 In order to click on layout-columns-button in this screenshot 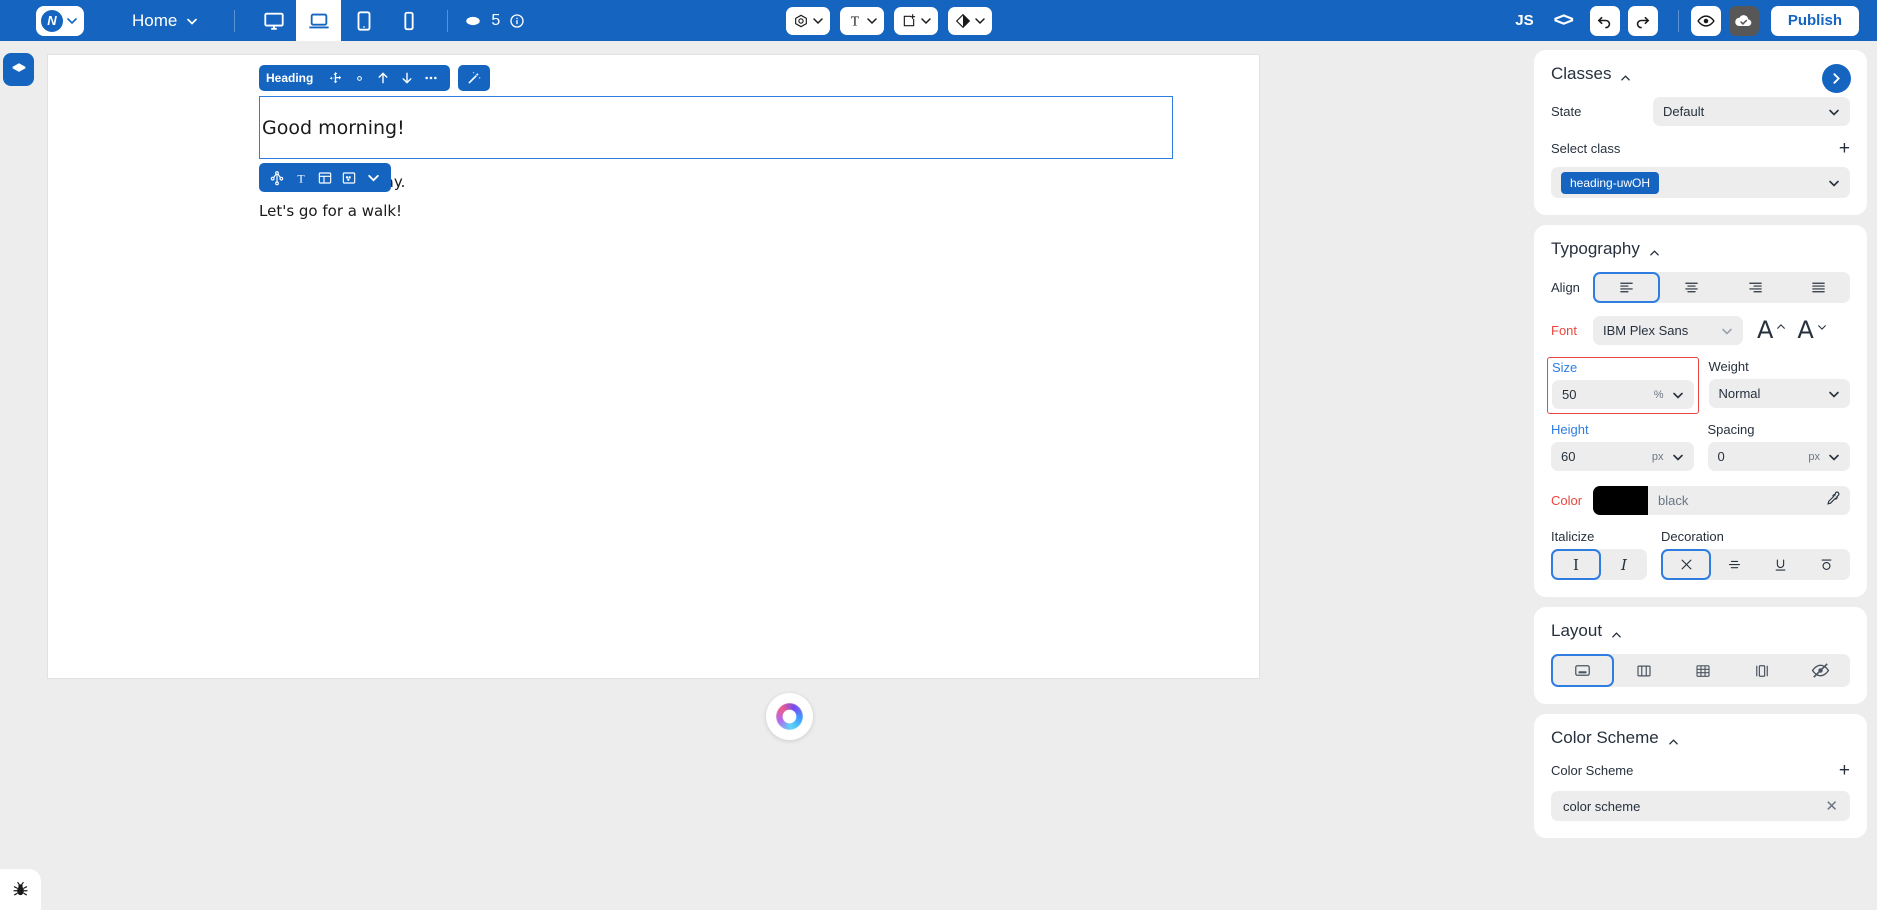, I will do `click(1761, 670)`.